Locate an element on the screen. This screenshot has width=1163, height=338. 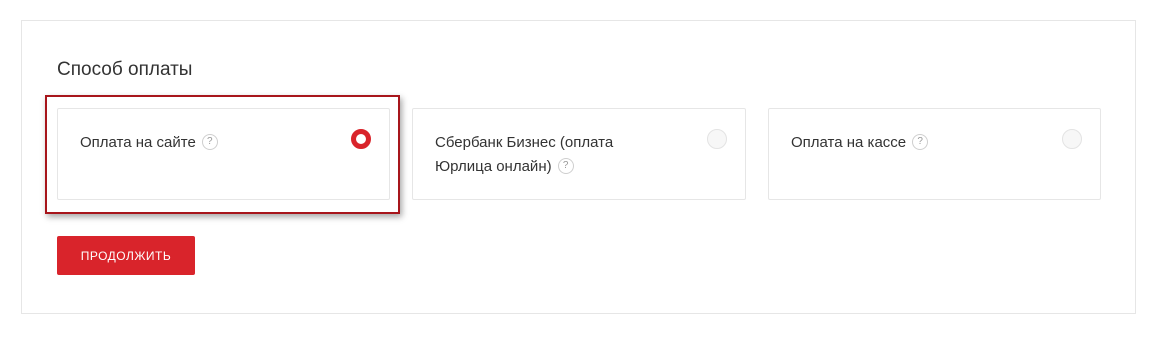
payment-option-label: Оплата на кассе? is located at coordinates (901, 143).